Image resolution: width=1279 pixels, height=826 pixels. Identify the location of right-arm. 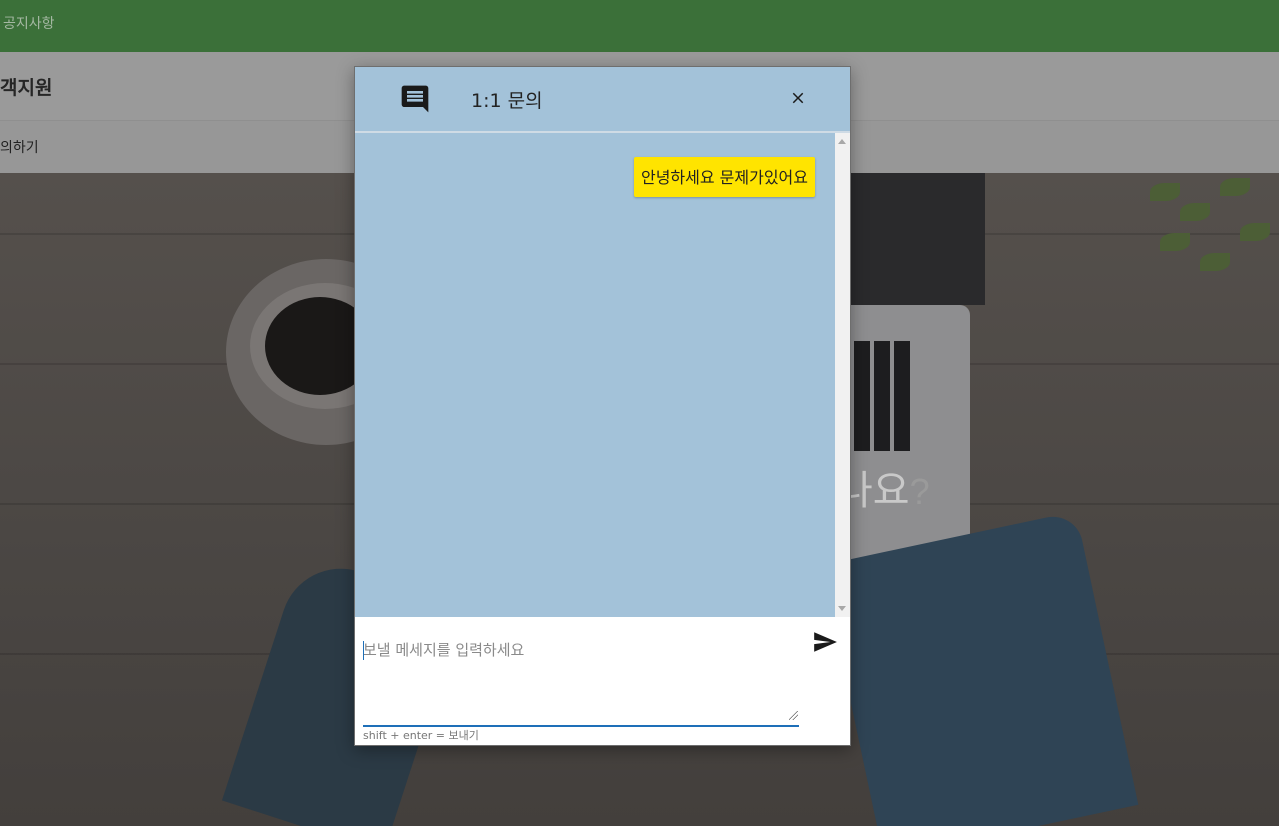
(980, 668).